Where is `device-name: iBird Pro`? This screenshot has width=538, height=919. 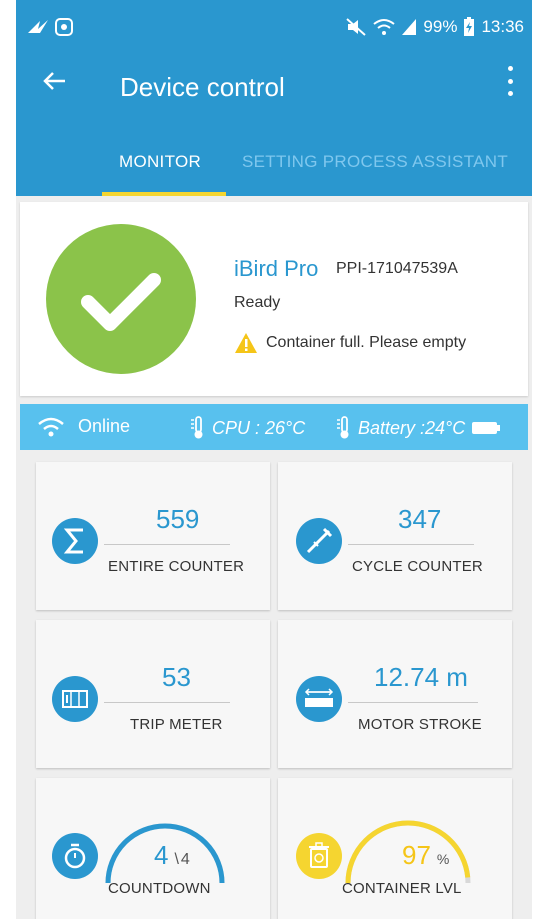
device-name: iBird Pro is located at coordinates (276, 268).